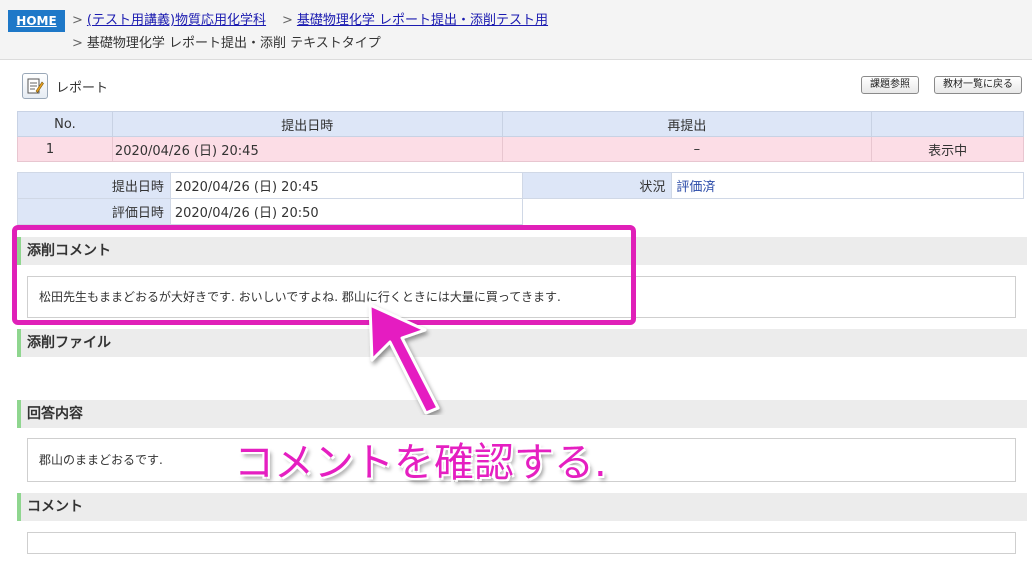 This screenshot has height=564, width=1032. Describe the element at coordinates (65, 124) in the screenshot. I see `column-header-no: No.` at that location.